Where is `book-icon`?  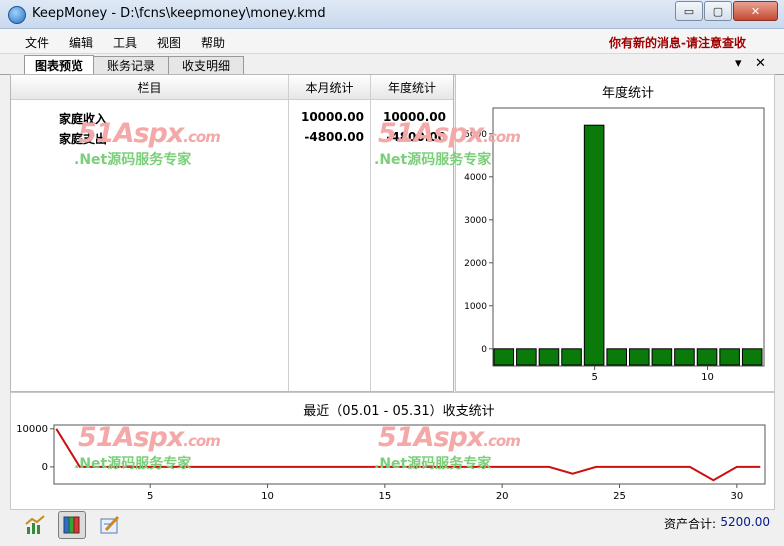
book-icon is located at coordinates (71, 525).